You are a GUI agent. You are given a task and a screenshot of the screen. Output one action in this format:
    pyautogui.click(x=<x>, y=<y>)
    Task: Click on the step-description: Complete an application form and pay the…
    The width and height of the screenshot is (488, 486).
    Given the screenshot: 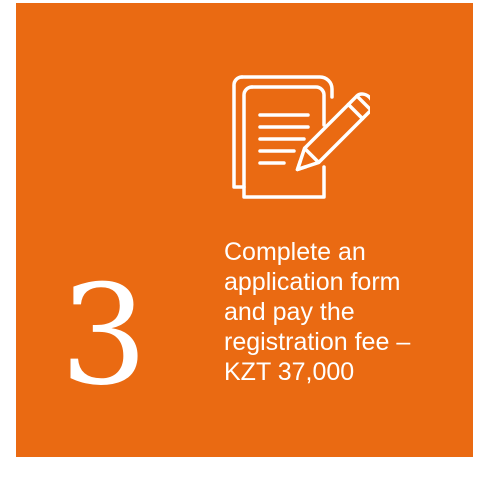 What is the action you would take?
    pyautogui.click(x=317, y=312)
    